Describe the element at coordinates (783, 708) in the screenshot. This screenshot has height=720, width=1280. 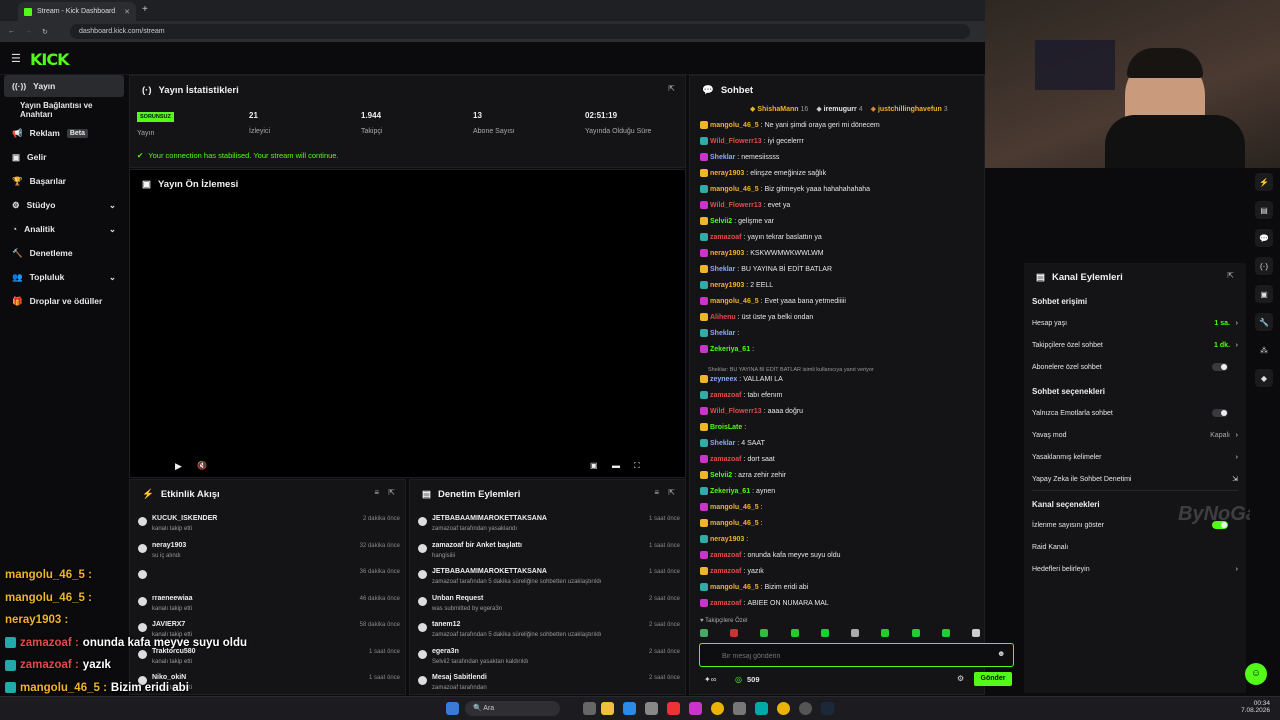
I see `chrome2-icon` at that location.